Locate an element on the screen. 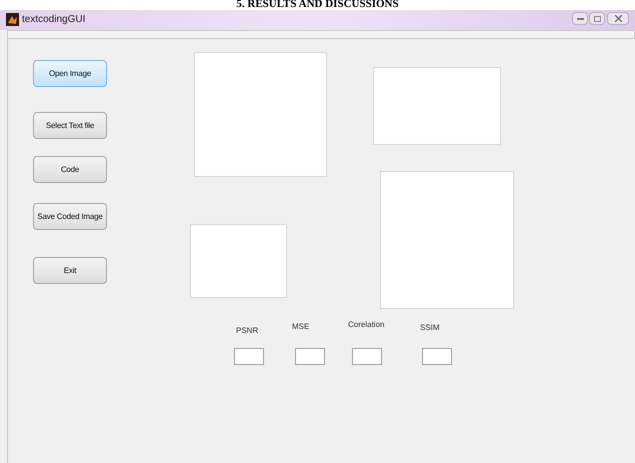 The image size is (635, 463). maximize-button is located at coordinates (597, 18).